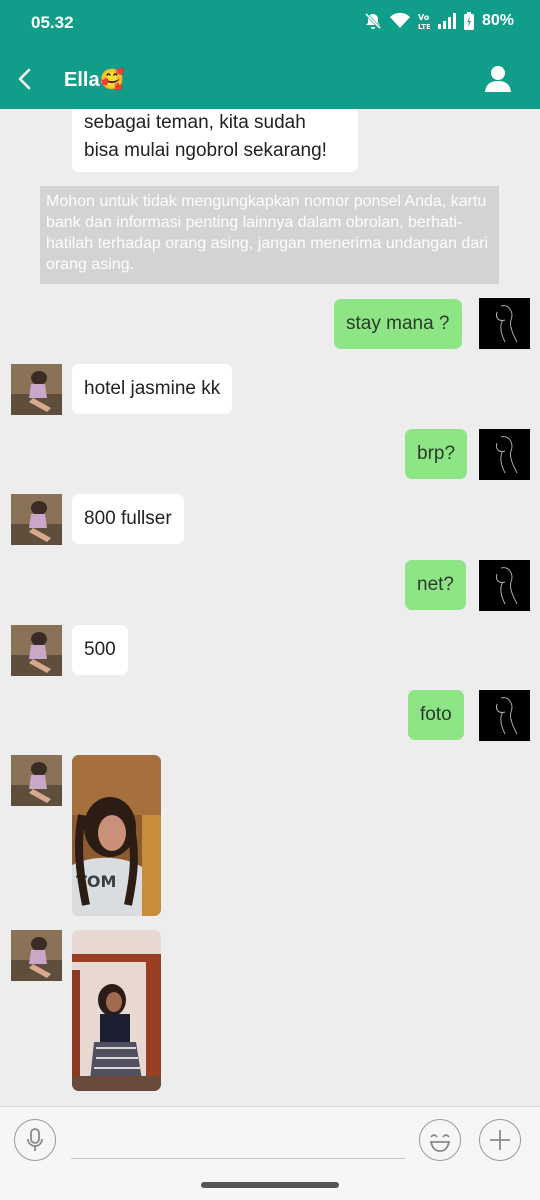  I want to click on wifi-icon, so click(399, 20).